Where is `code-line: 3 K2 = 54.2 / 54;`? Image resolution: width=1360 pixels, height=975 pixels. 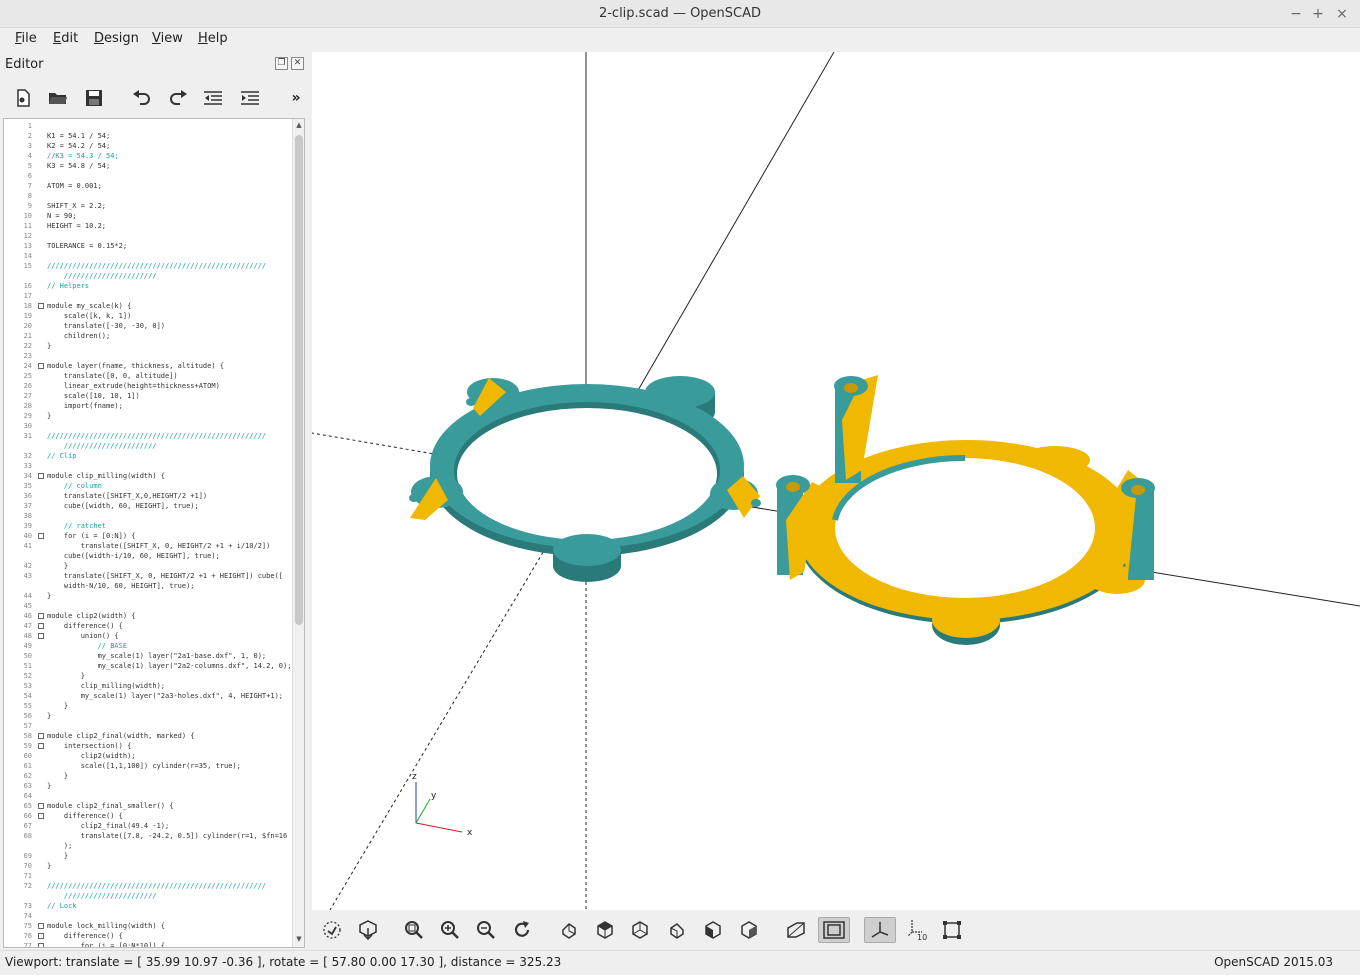 code-line: 3 K2 = 54.2 / 54; is located at coordinates (148, 146).